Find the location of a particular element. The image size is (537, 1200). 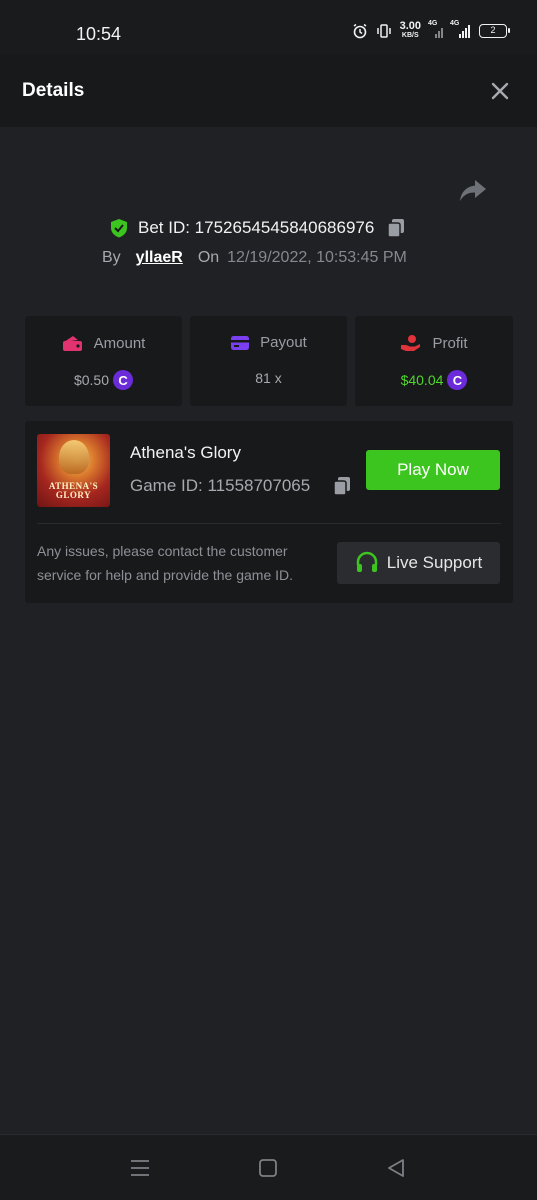

on-label: On is located at coordinates (208, 257).